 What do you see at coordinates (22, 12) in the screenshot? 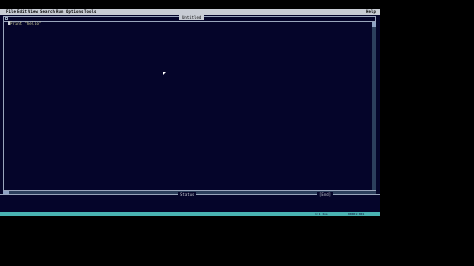
I see `menu-edit: Edit` at bounding box center [22, 12].